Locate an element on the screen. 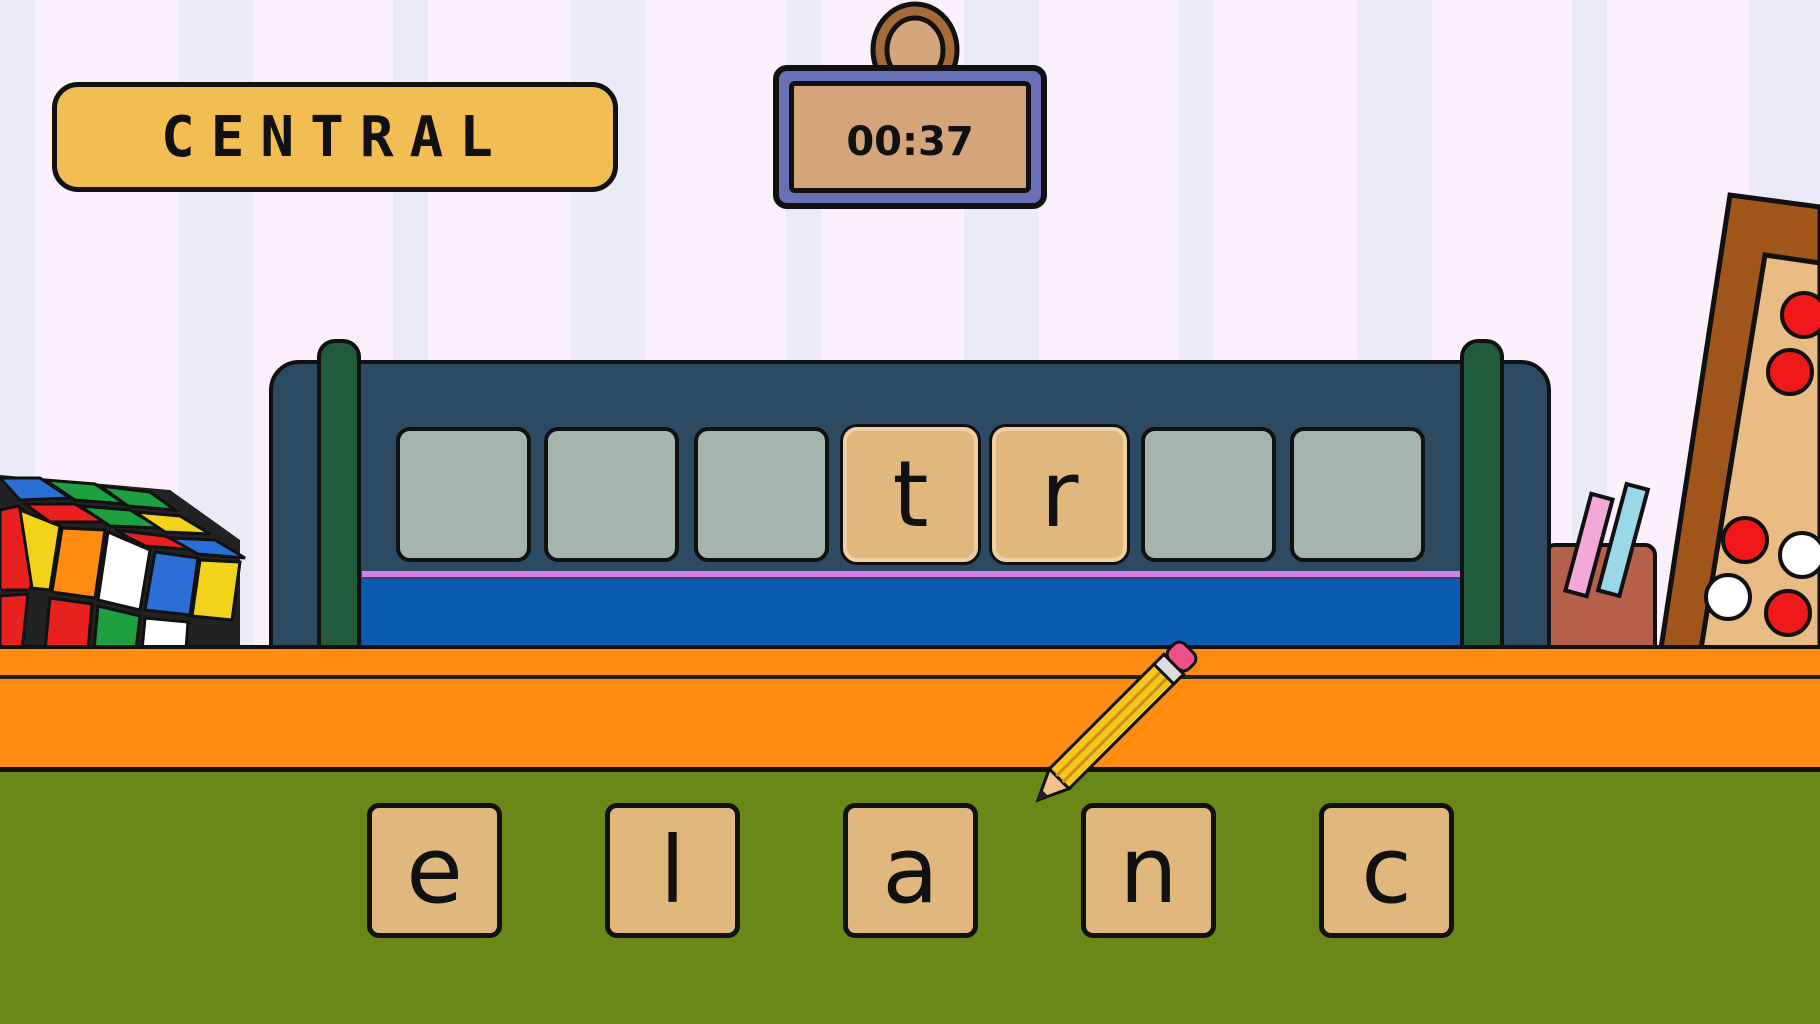  tray-post-right is located at coordinates (1482, 502).